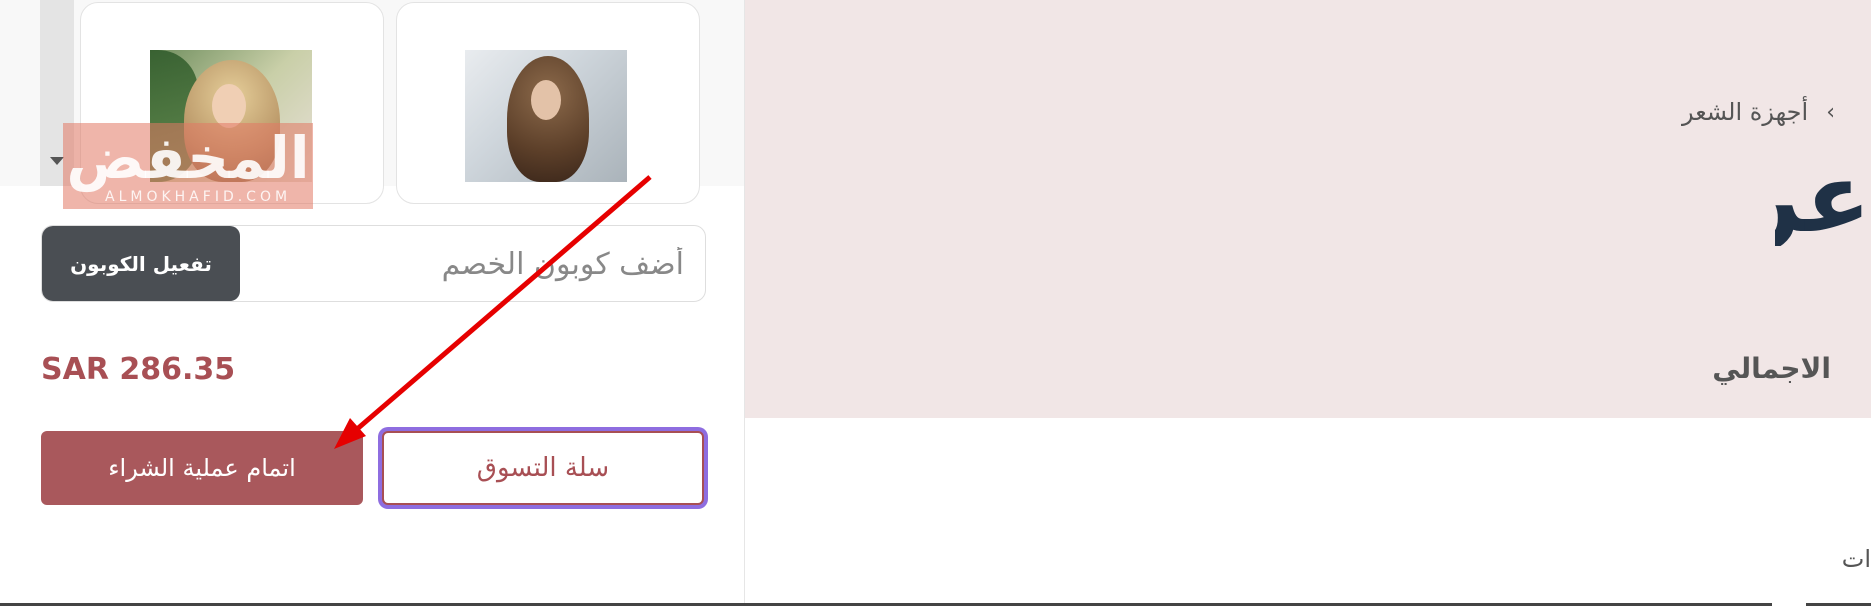  I want to click on category-title: عر, so click(1823, 198).